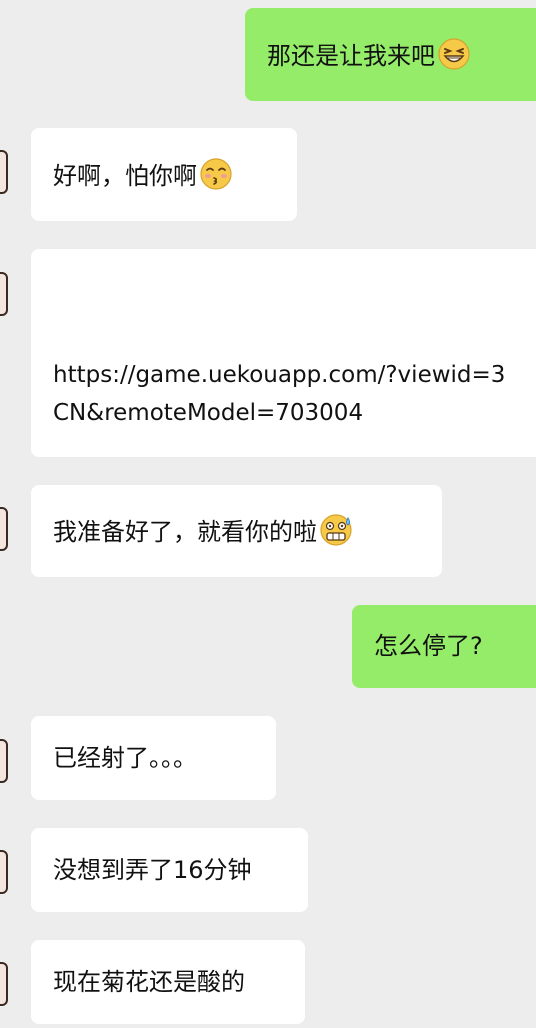 This screenshot has width=536, height=1028. I want to click on message-text: 好啊，怕你啊, so click(125, 176).